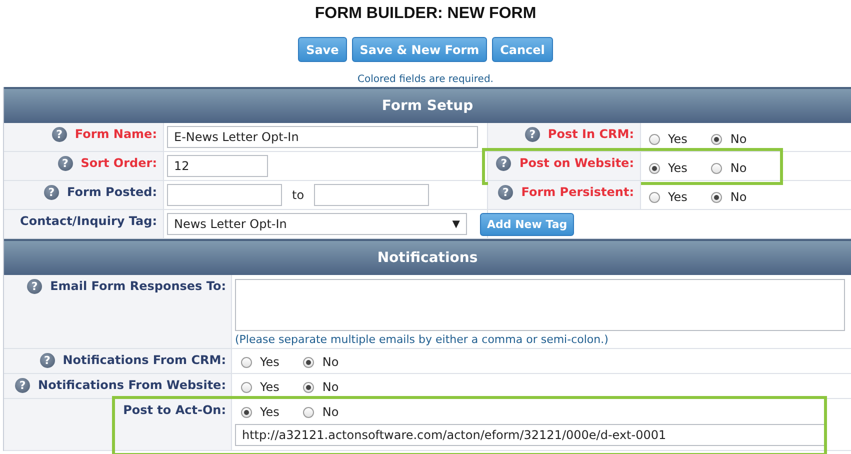 The image size is (851, 454). I want to click on field-hint: (Please separate multiple emails by either a comma or semi-colon.), so click(421, 339).